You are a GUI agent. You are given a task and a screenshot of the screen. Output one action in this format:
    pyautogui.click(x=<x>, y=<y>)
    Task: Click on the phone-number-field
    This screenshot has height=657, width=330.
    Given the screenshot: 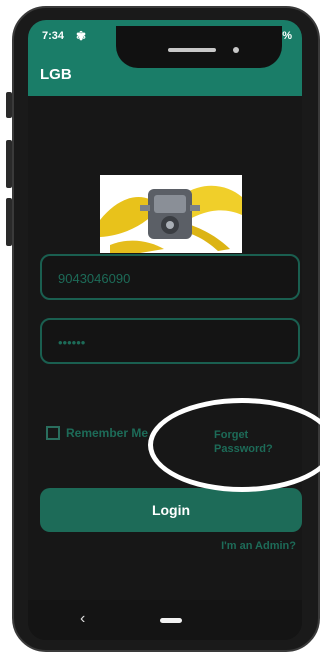 What is the action you would take?
    pyautogui.click(x=170, y=277)
    